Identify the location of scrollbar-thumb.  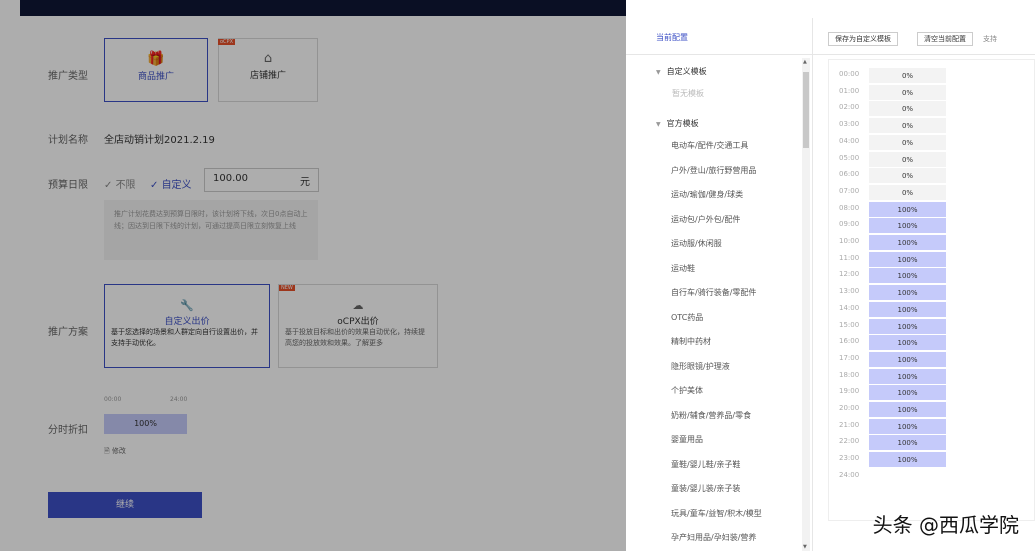
(806, 110).